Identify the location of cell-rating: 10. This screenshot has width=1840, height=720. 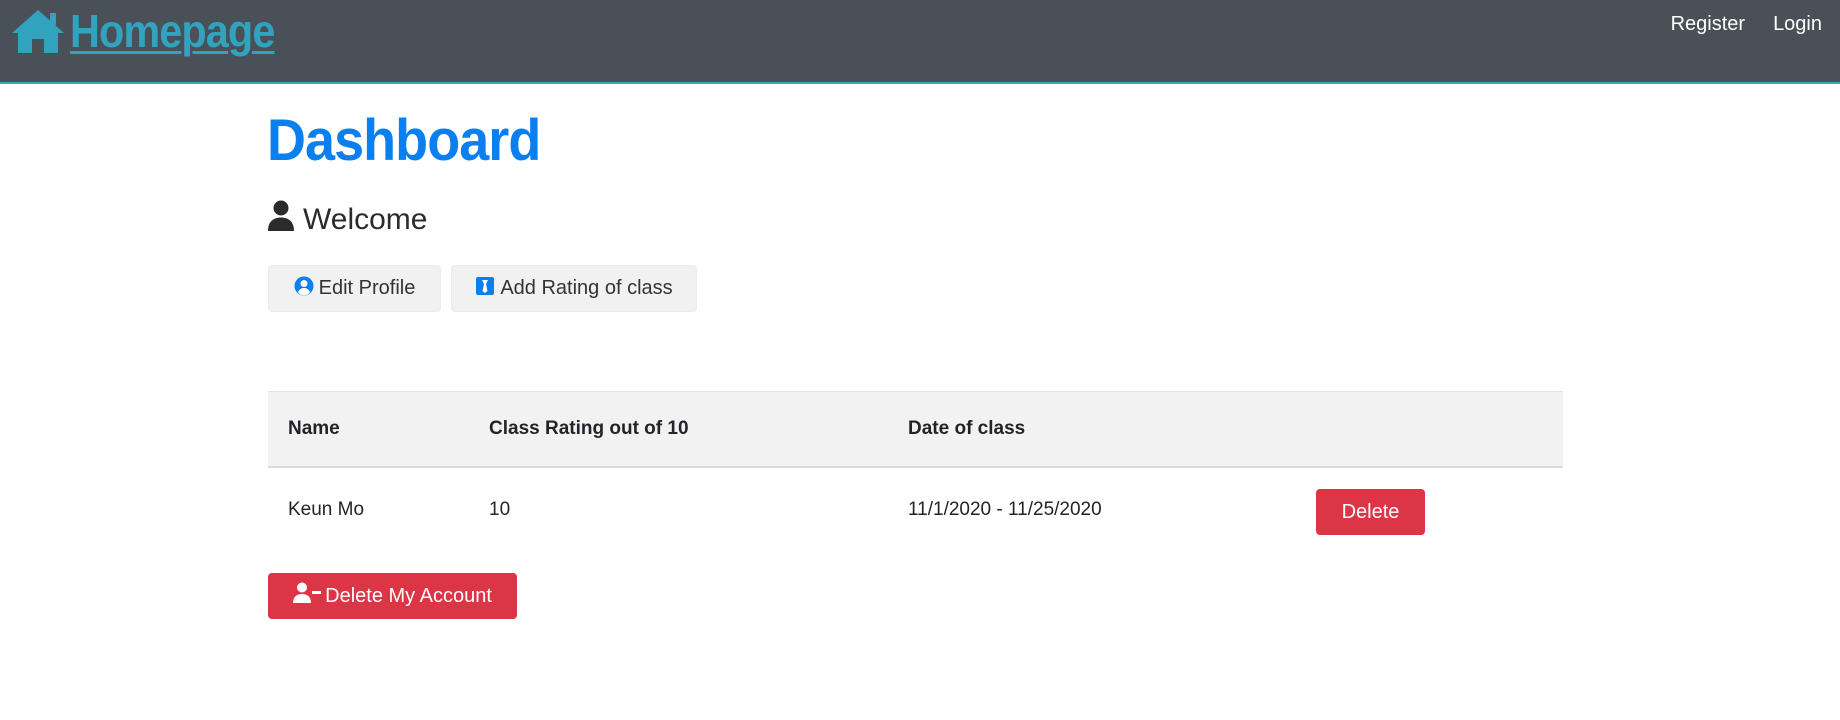
(500, 509).